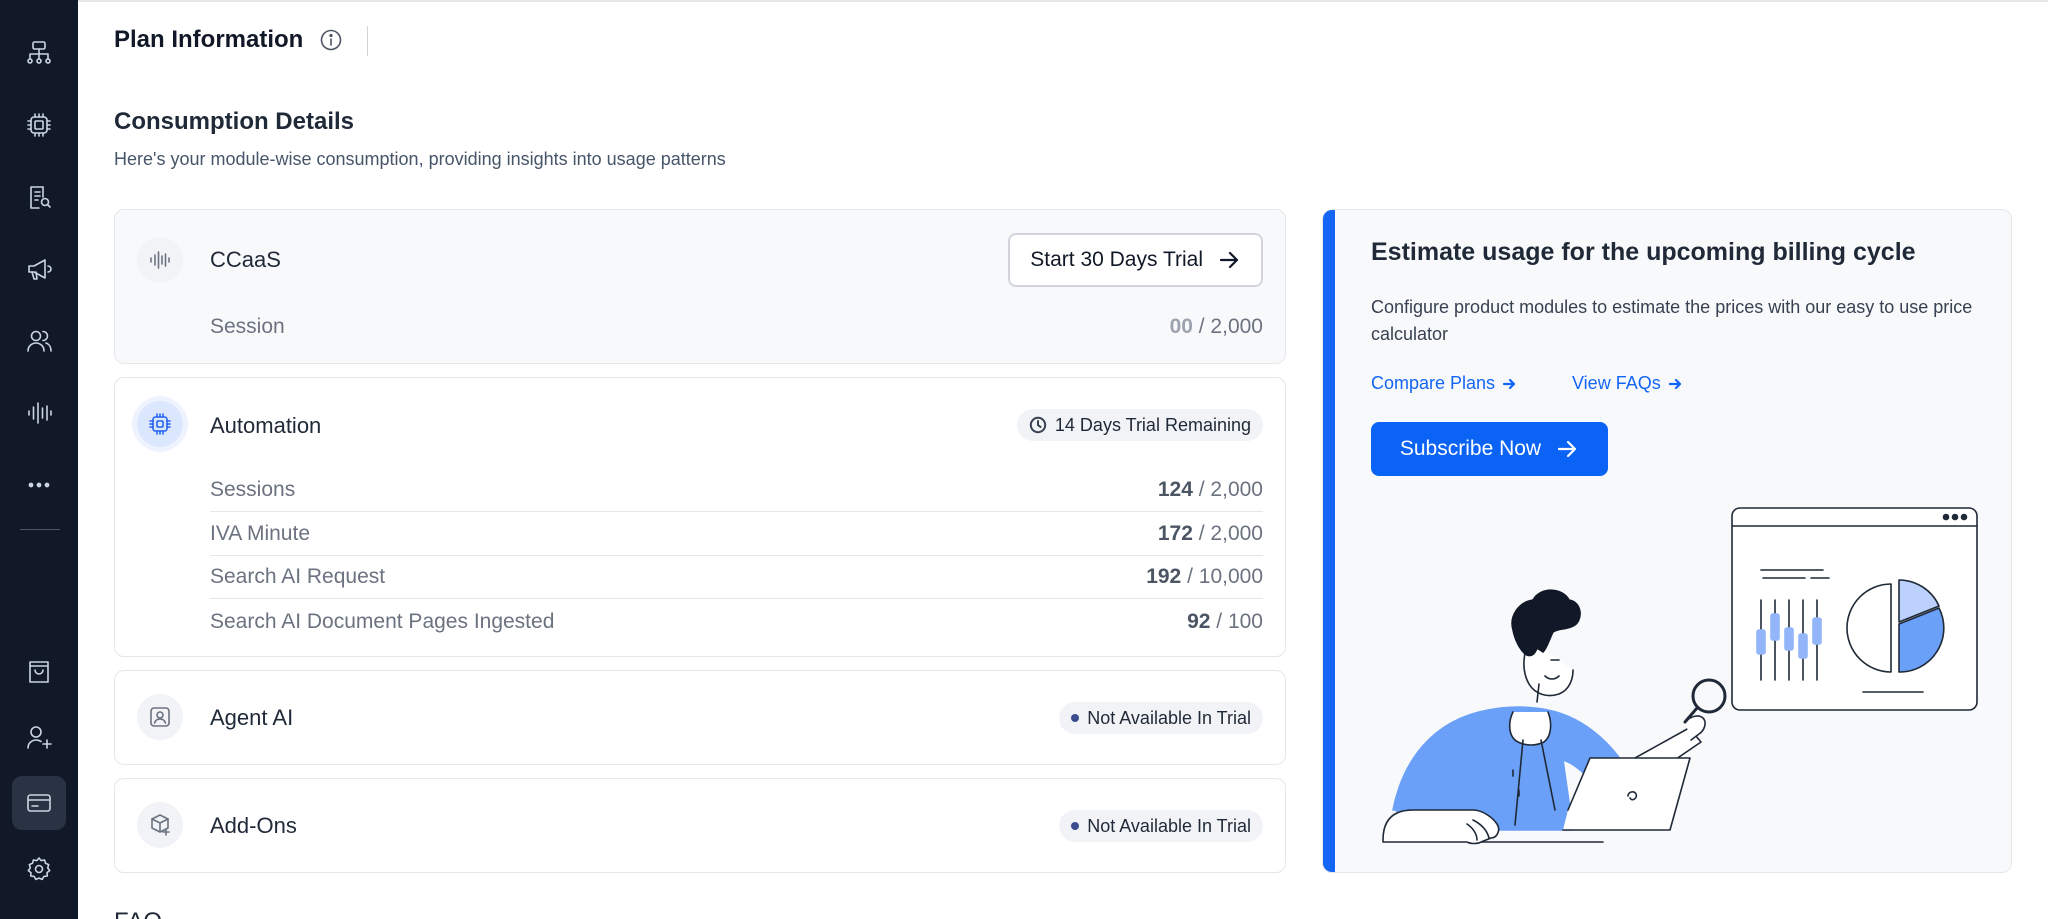 This screenshot has height=919, width=2048. Describe the element at coordinates (1433, 383) in the screenshot. I see `compare-plans-label: Compare Plans` at that location.